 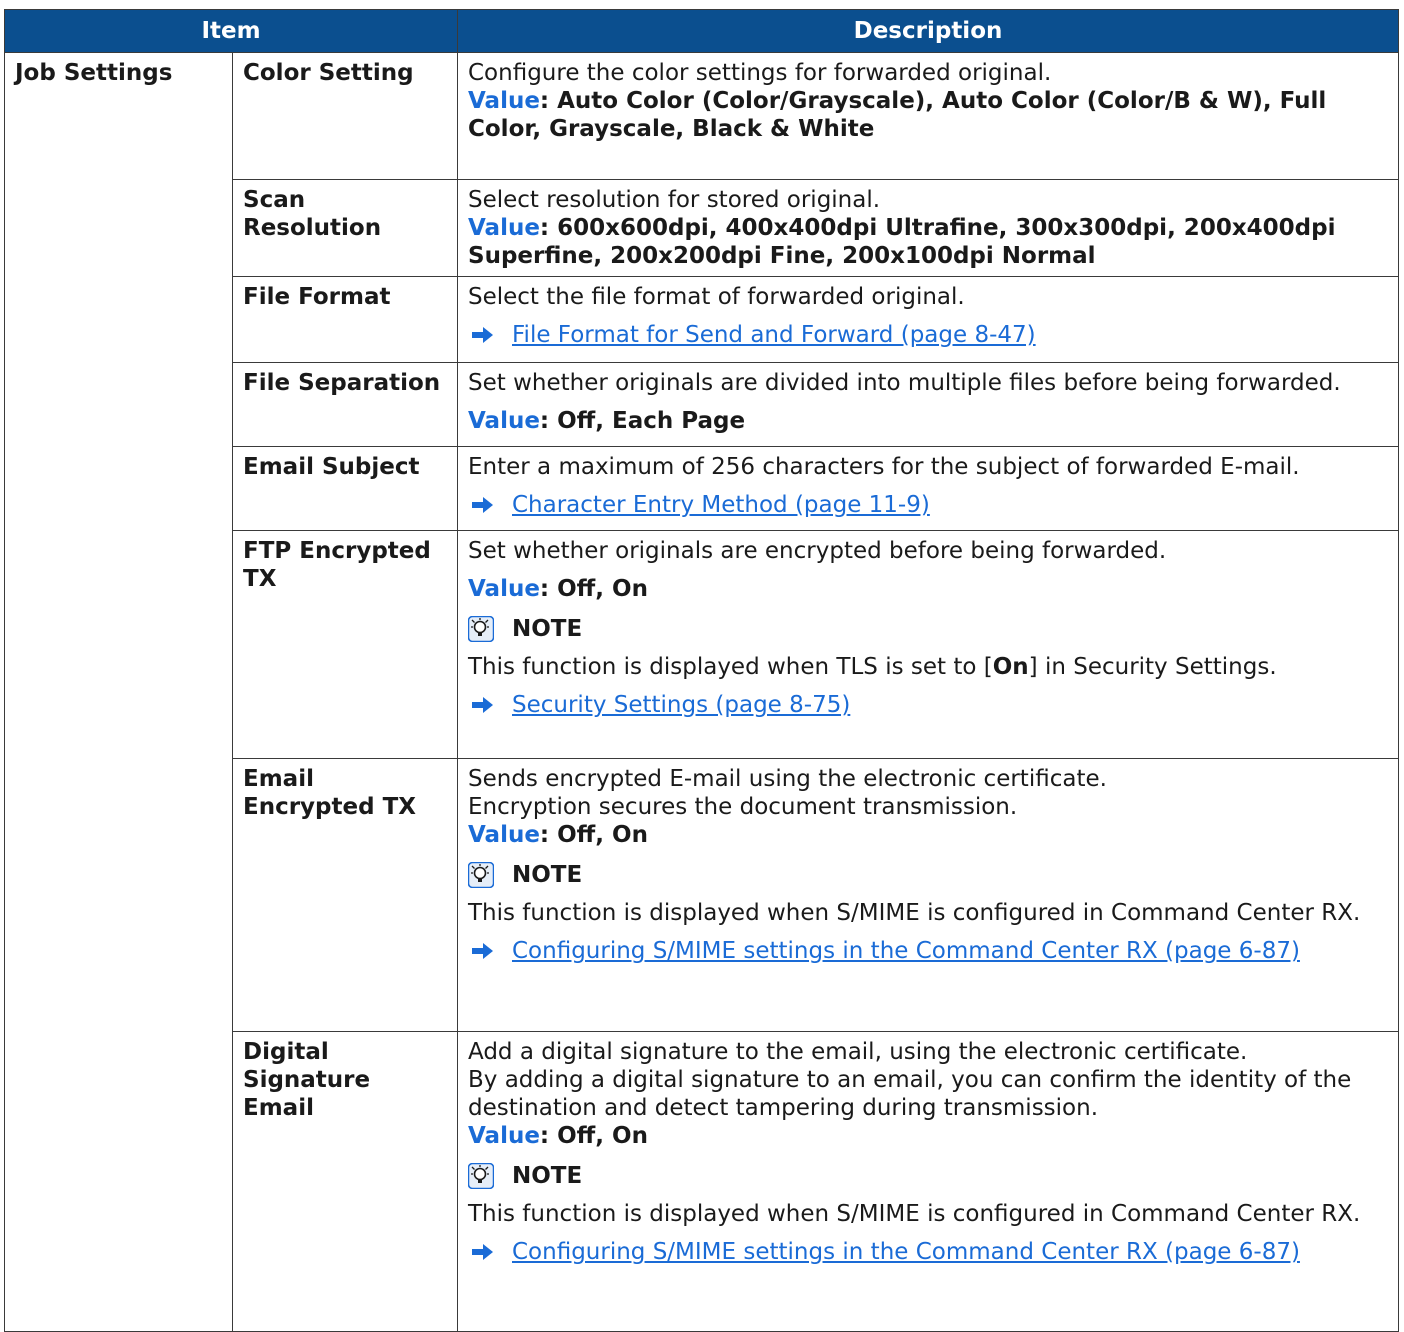 I want to click on item-name: File Separation, so click(x=345, y=404).